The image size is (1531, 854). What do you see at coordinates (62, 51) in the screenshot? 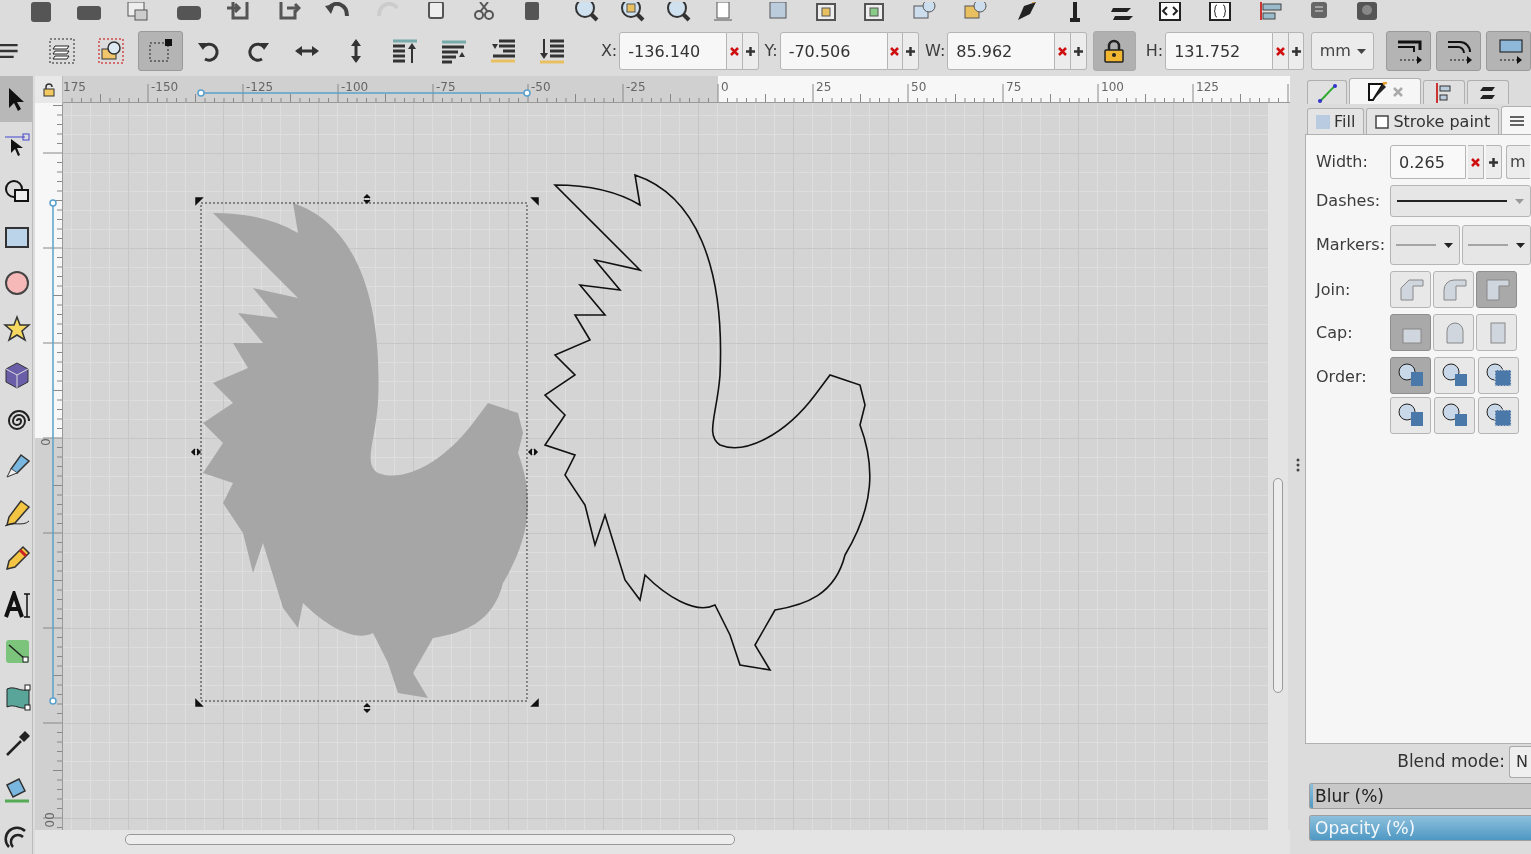
I see `layers-select-icon` at bounding box center [62, 51].